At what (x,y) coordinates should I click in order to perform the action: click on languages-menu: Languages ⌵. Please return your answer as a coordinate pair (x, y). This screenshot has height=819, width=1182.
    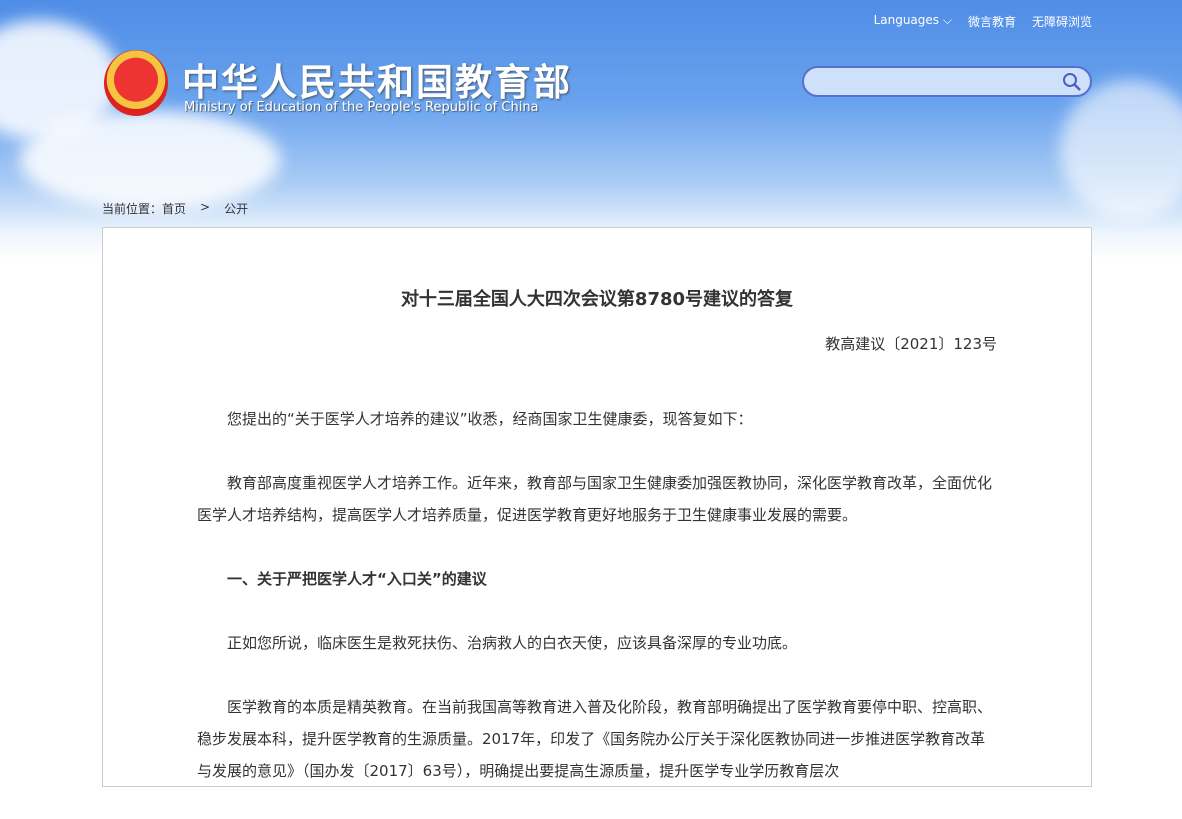
    Looking at the image, I should click on (913, 21).